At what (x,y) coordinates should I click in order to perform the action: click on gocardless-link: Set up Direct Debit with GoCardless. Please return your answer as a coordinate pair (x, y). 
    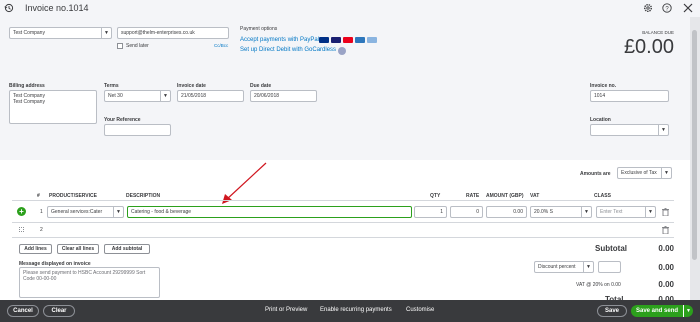
    Looking at the image, I should click on (288, 50).